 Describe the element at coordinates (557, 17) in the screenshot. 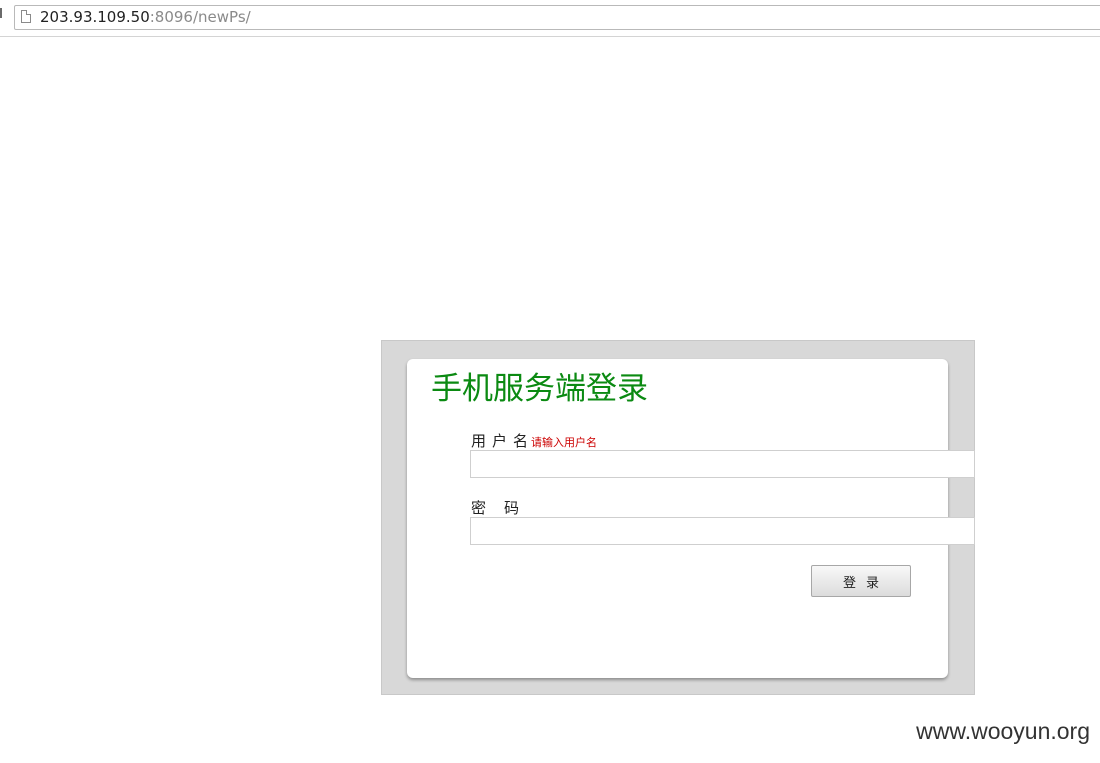

I see `address-bar: 203.93.109.50:8096/newPs/` at that location.